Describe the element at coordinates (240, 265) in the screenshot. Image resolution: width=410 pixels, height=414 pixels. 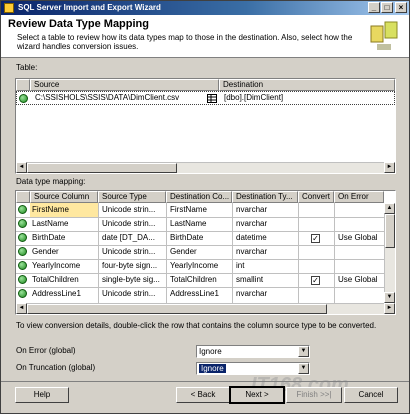
I see `cell-dest-type: int` at that location.